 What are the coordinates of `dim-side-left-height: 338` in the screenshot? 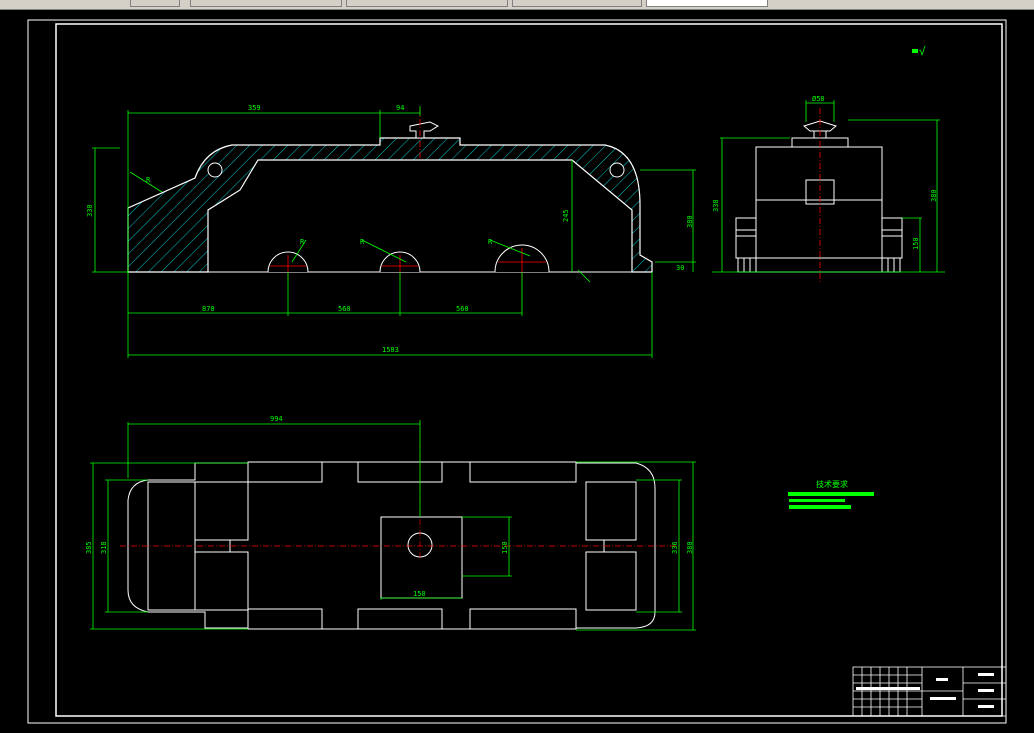 It's located at (716, 205).